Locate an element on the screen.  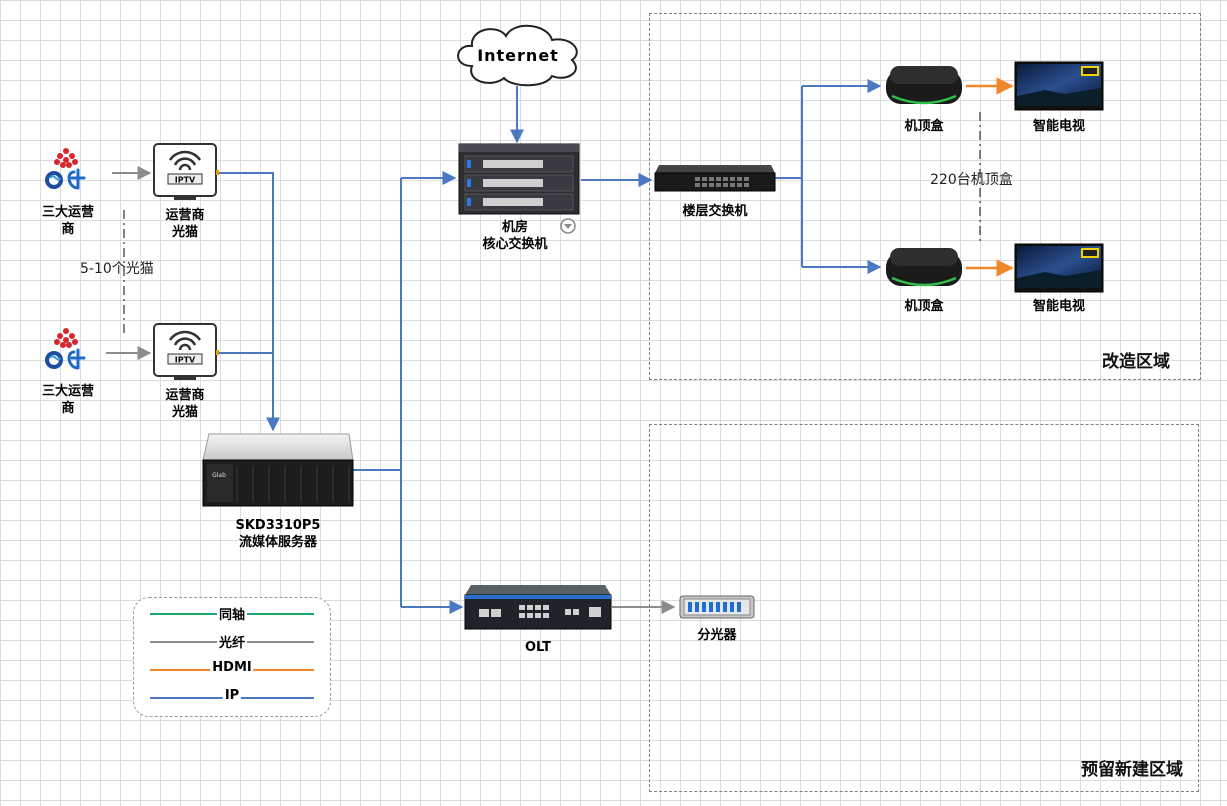
legend-item-coax: 同轴 is located at coordinates (232, 613).